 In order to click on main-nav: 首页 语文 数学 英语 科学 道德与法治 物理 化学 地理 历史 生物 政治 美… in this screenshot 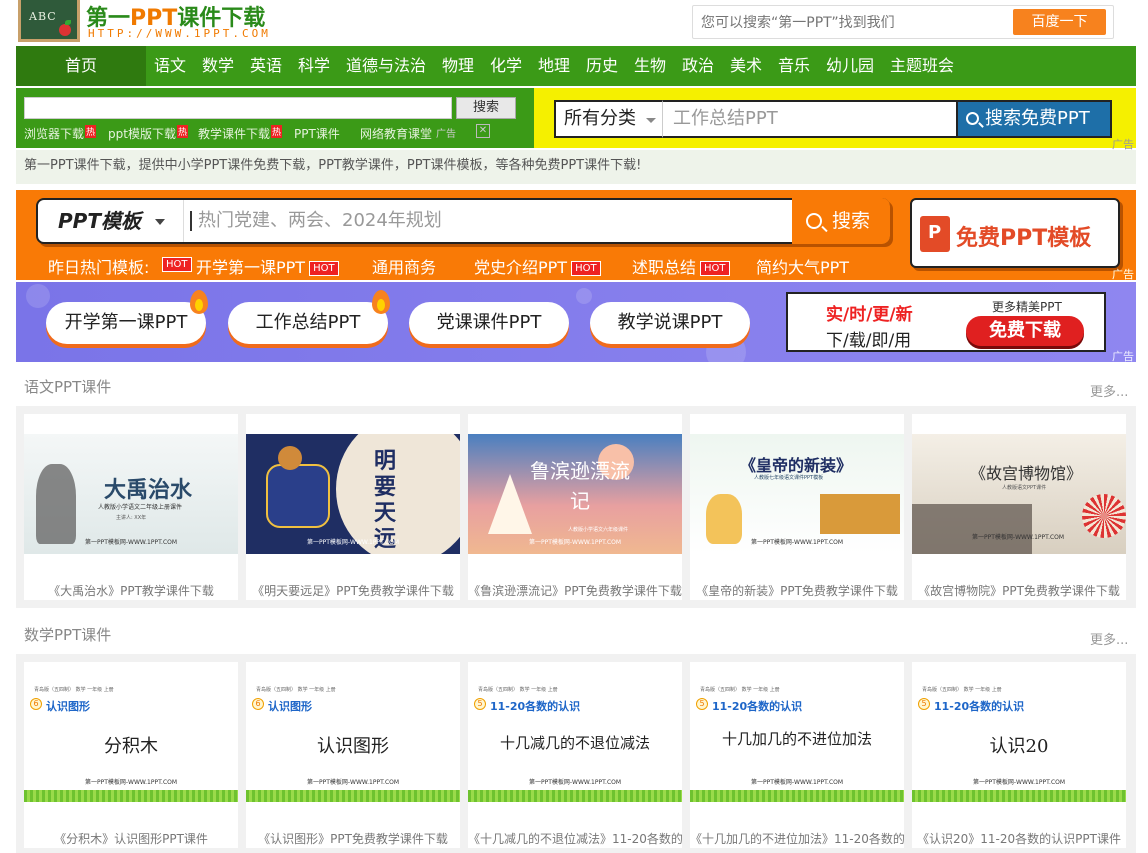, I will do `click(576, 66)`.